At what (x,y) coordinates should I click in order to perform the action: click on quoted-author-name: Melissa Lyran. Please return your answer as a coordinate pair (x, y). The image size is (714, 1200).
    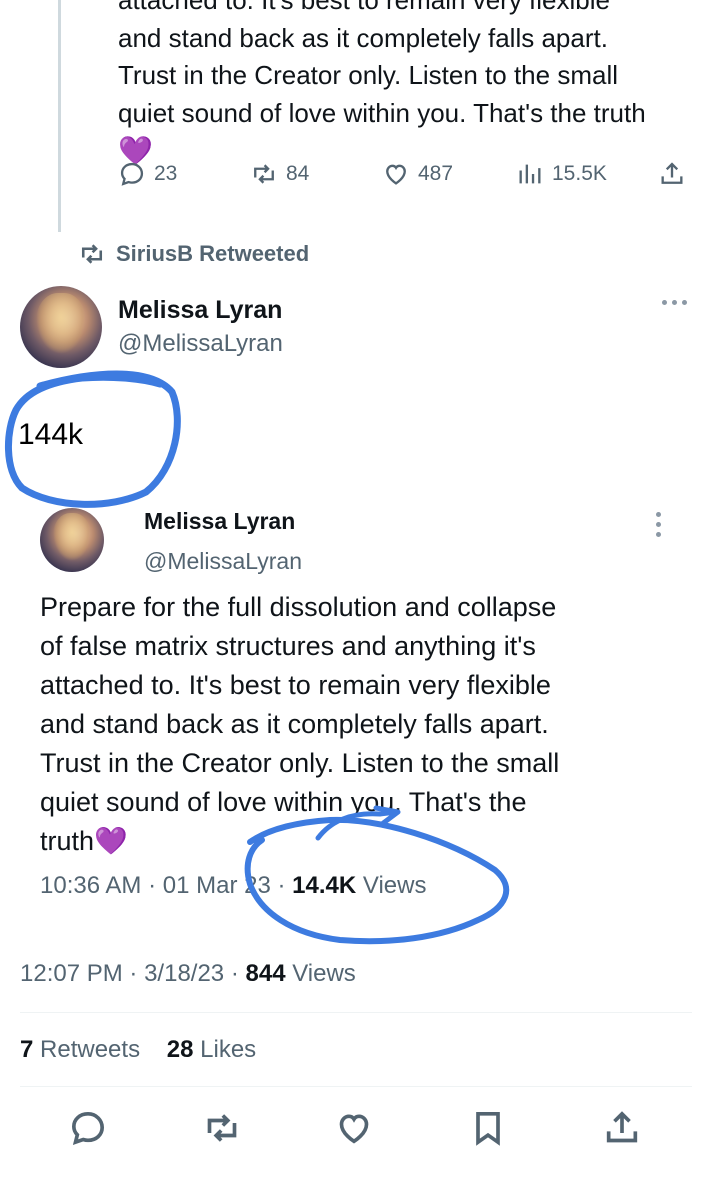
    Looking at the image, I should click on (219, 521).